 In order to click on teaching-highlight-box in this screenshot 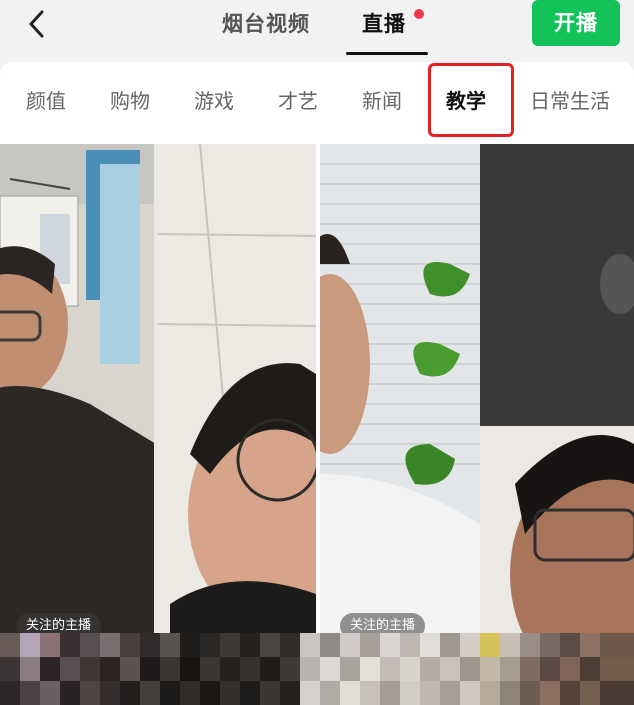, I will do `click(471, 100)`.